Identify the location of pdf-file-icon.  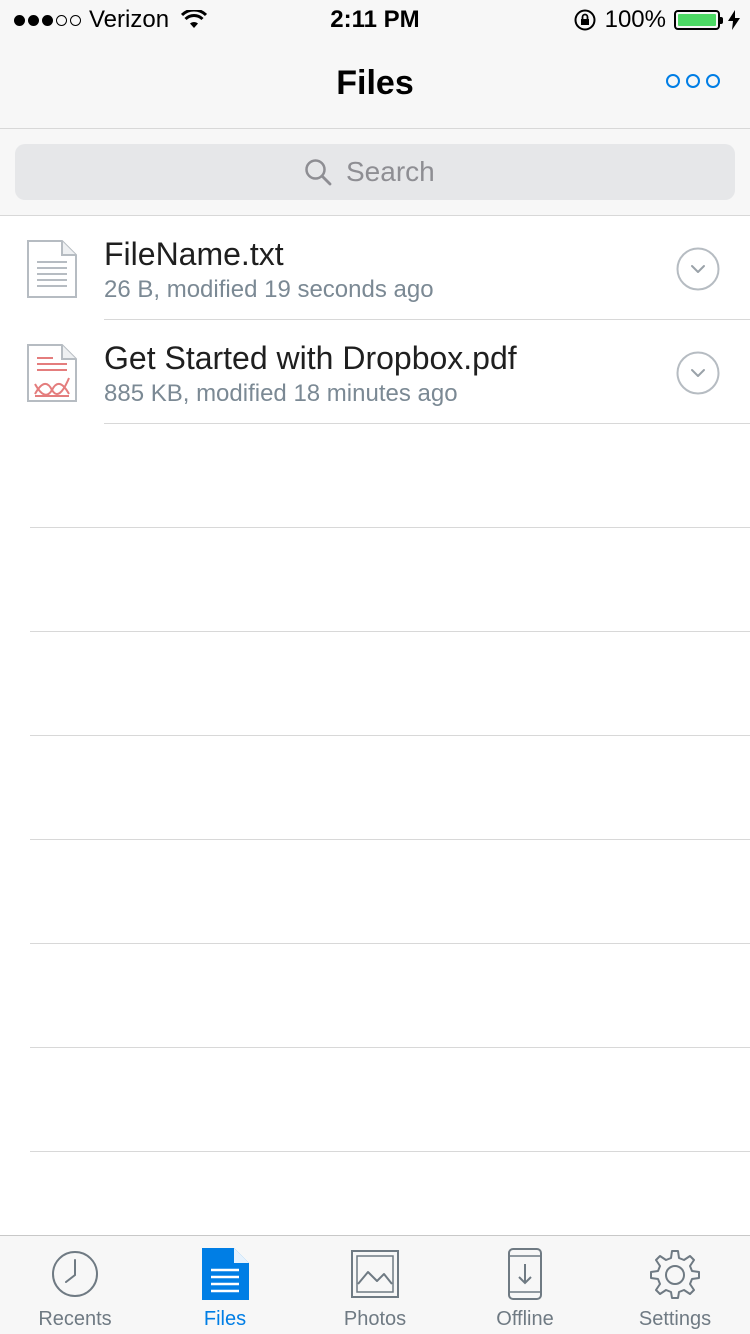
(52, 373).